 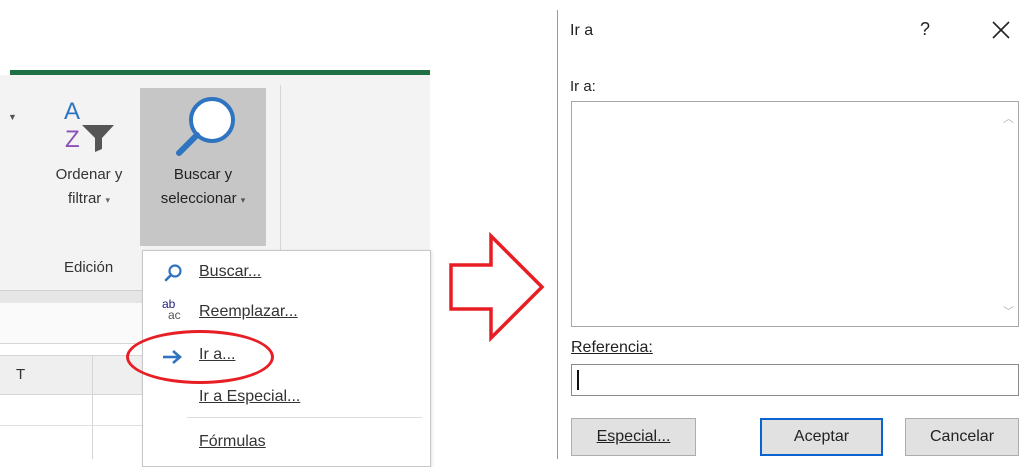 What do you see at coordinates (20, 374) in the screenshot?
I see `column-header-t: T` at bounding box center [20, 374].